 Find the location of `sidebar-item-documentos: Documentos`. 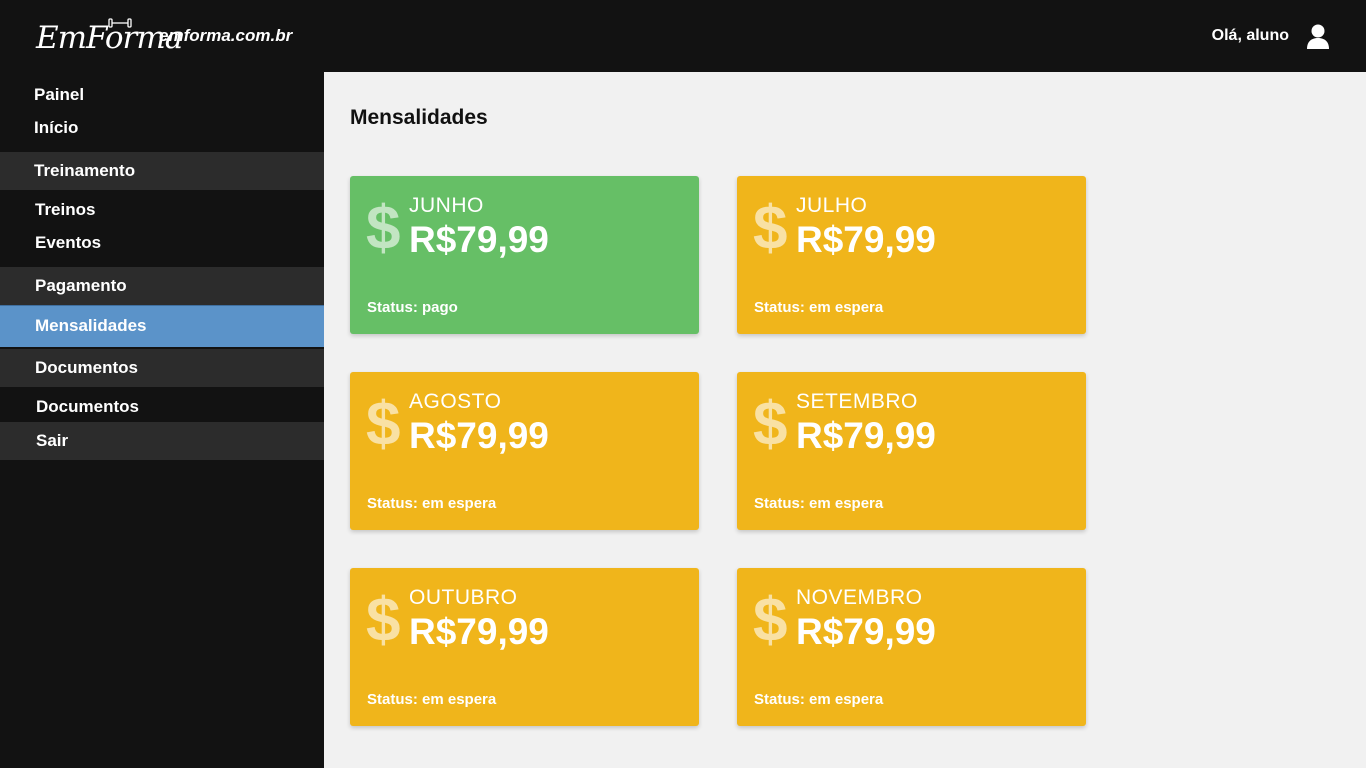

sidebar-item-documentos: Documentos is located at coordinates (87, 407).